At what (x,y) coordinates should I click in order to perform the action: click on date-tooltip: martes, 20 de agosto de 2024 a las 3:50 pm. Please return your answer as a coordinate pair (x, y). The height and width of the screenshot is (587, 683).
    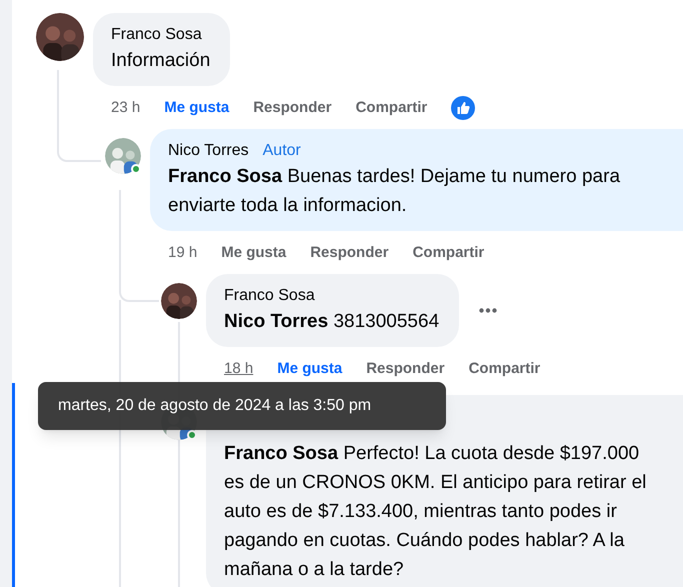
    Looking at the image, I should click on (242, 406).